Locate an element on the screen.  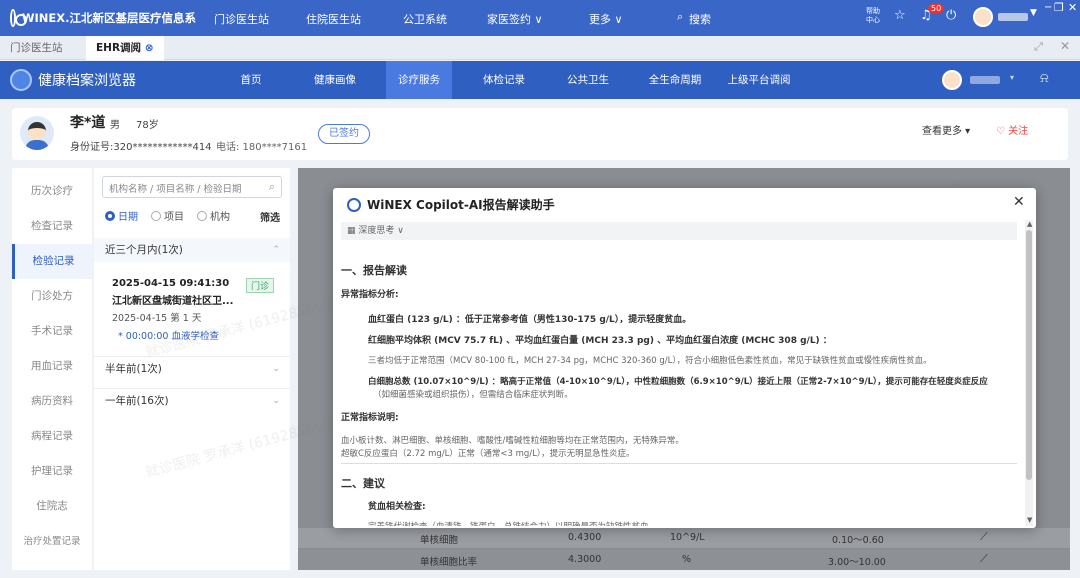
sidebar-item-prescriptions: 门诊处方 is located at coordinates (52, 296).